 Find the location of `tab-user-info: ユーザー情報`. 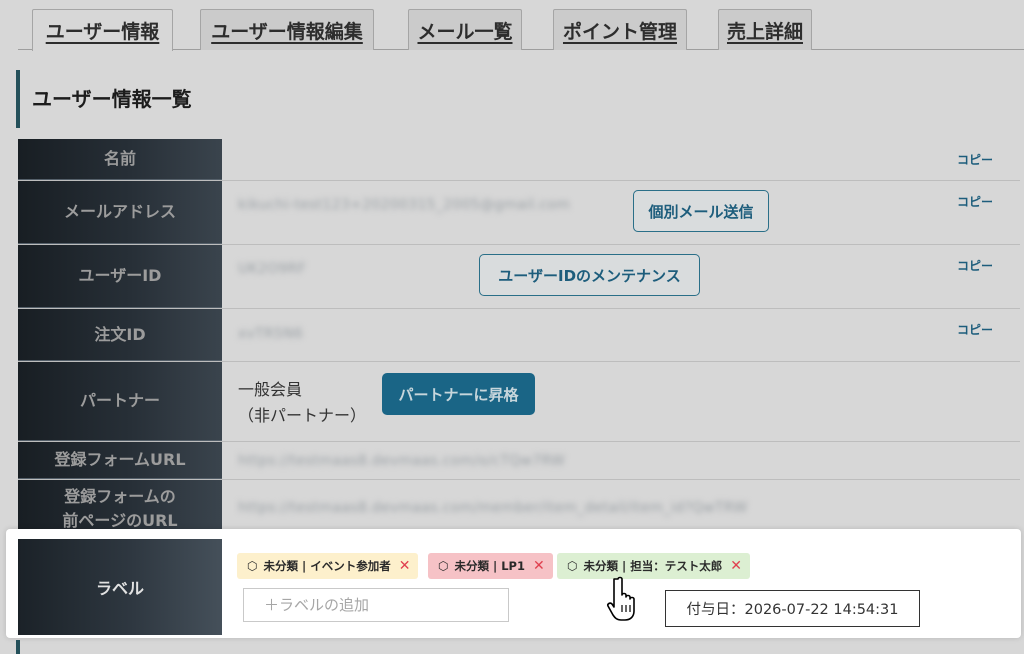

tab-user-info: ユーザー情報 is located at coordinates (102, 30).